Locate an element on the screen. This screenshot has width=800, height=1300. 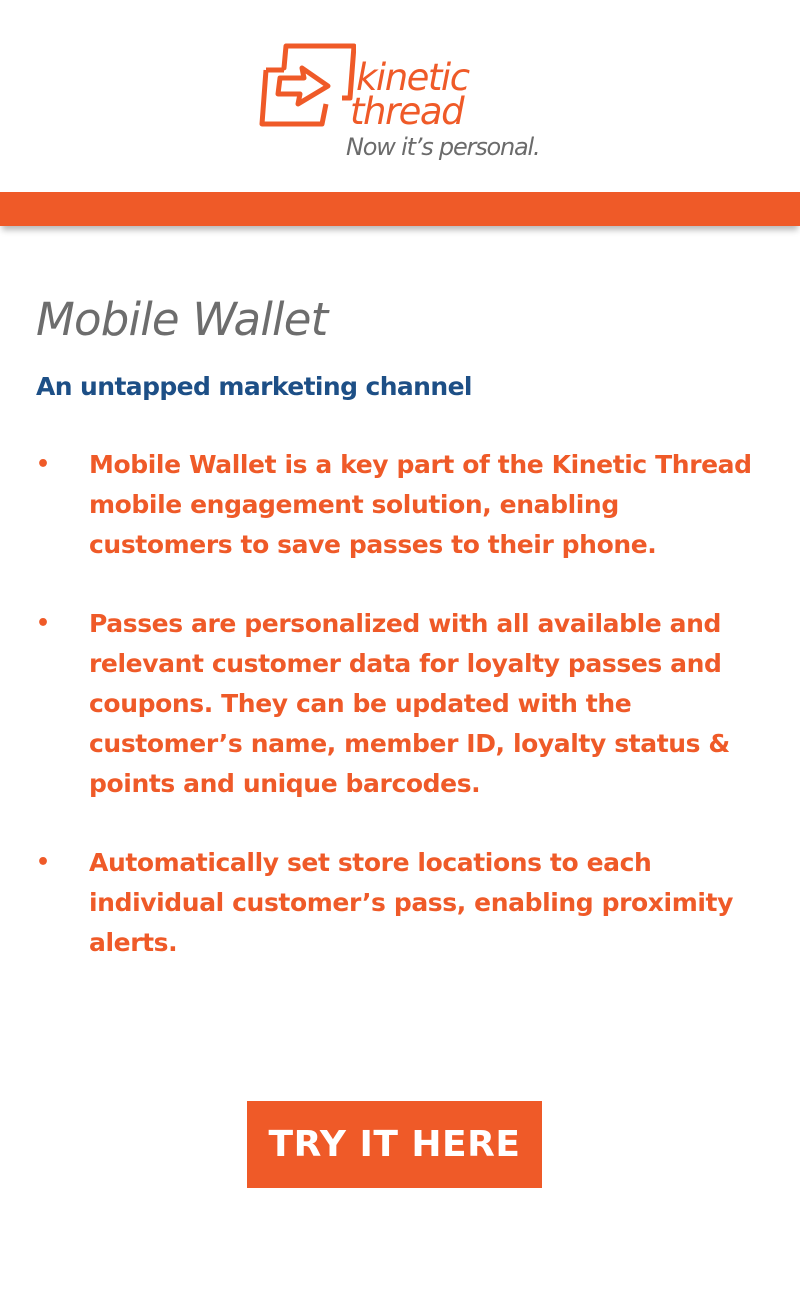
arrow-in-box-icon is located at coordinates (307, 85).